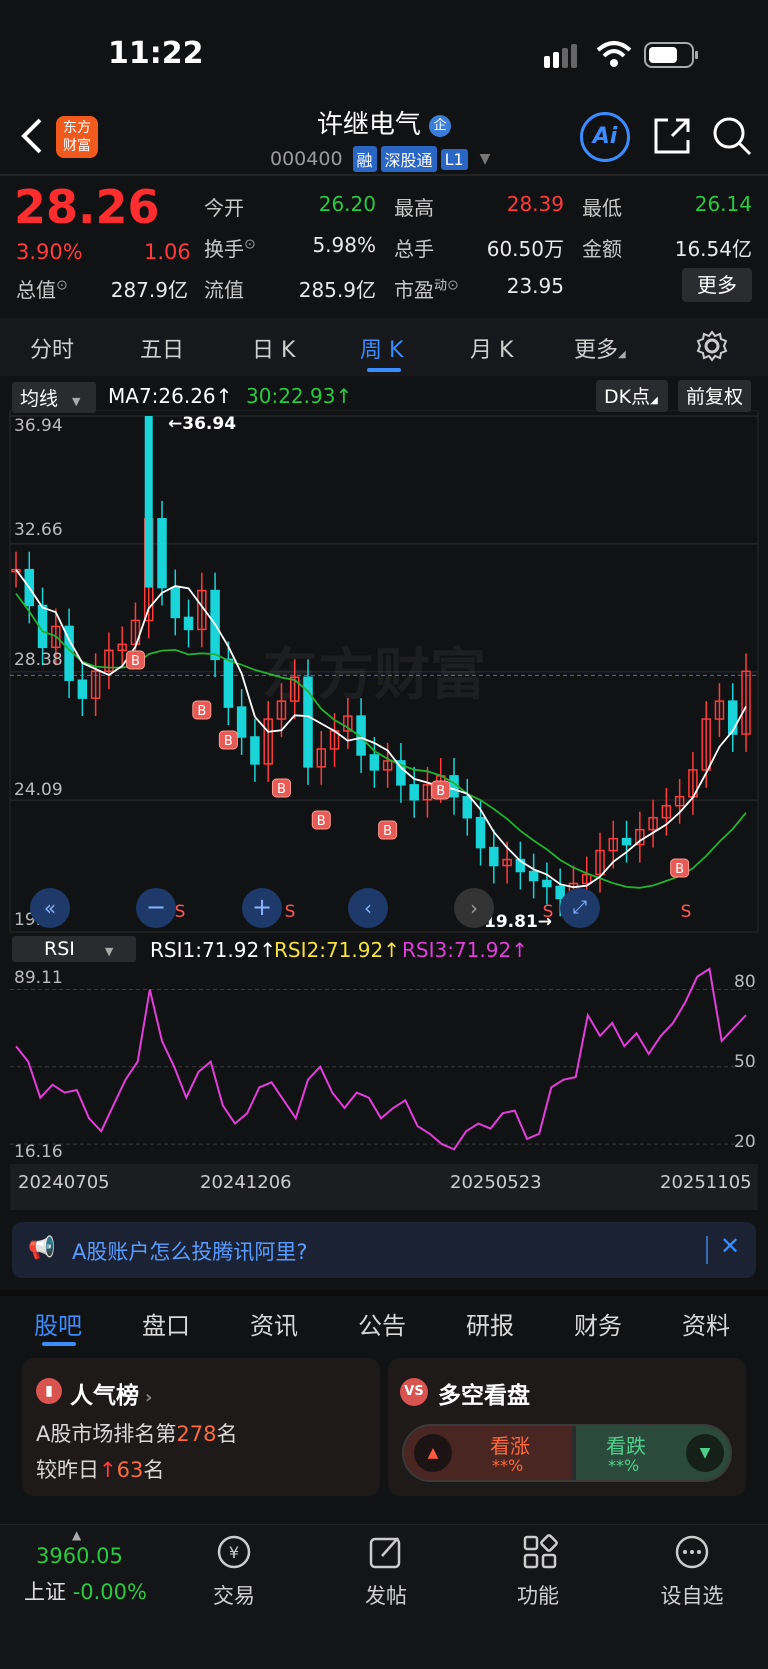  Describe the element at coordinates (692, 1595) in the screenshot. I see `nav-add-watchlist: 设自选` at that location.